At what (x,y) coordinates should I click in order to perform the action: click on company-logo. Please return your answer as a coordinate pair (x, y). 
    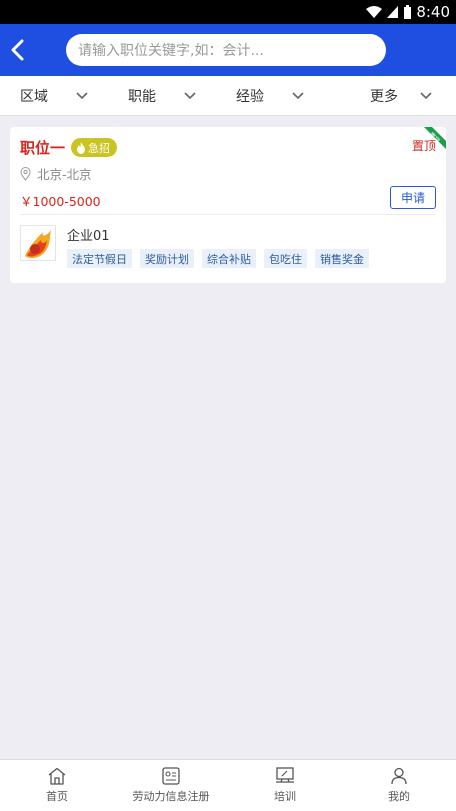
    Looking at the image, I should click on (38, 243).